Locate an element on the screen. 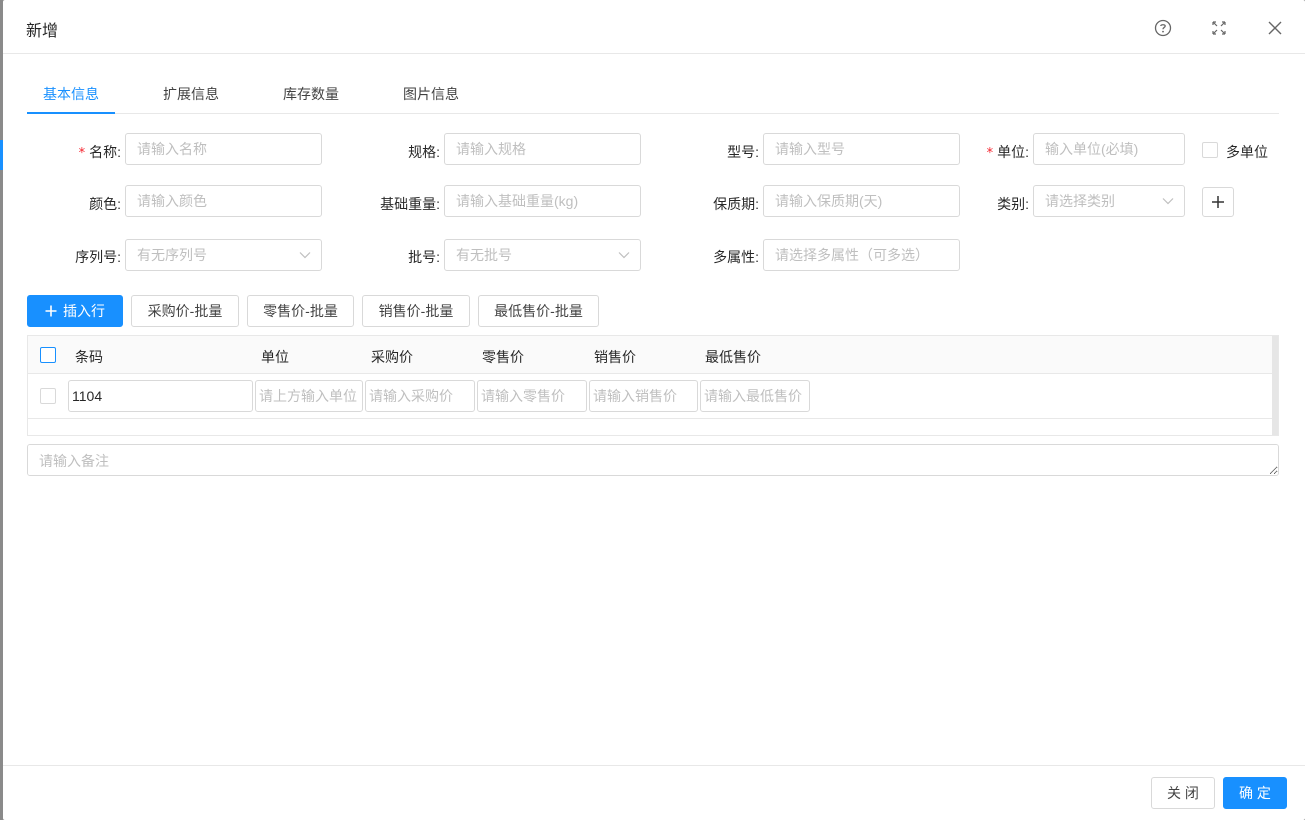 This screenshot has height=820, width=1305. ok-button: 确 定 is located at coordinates (1255, 793).